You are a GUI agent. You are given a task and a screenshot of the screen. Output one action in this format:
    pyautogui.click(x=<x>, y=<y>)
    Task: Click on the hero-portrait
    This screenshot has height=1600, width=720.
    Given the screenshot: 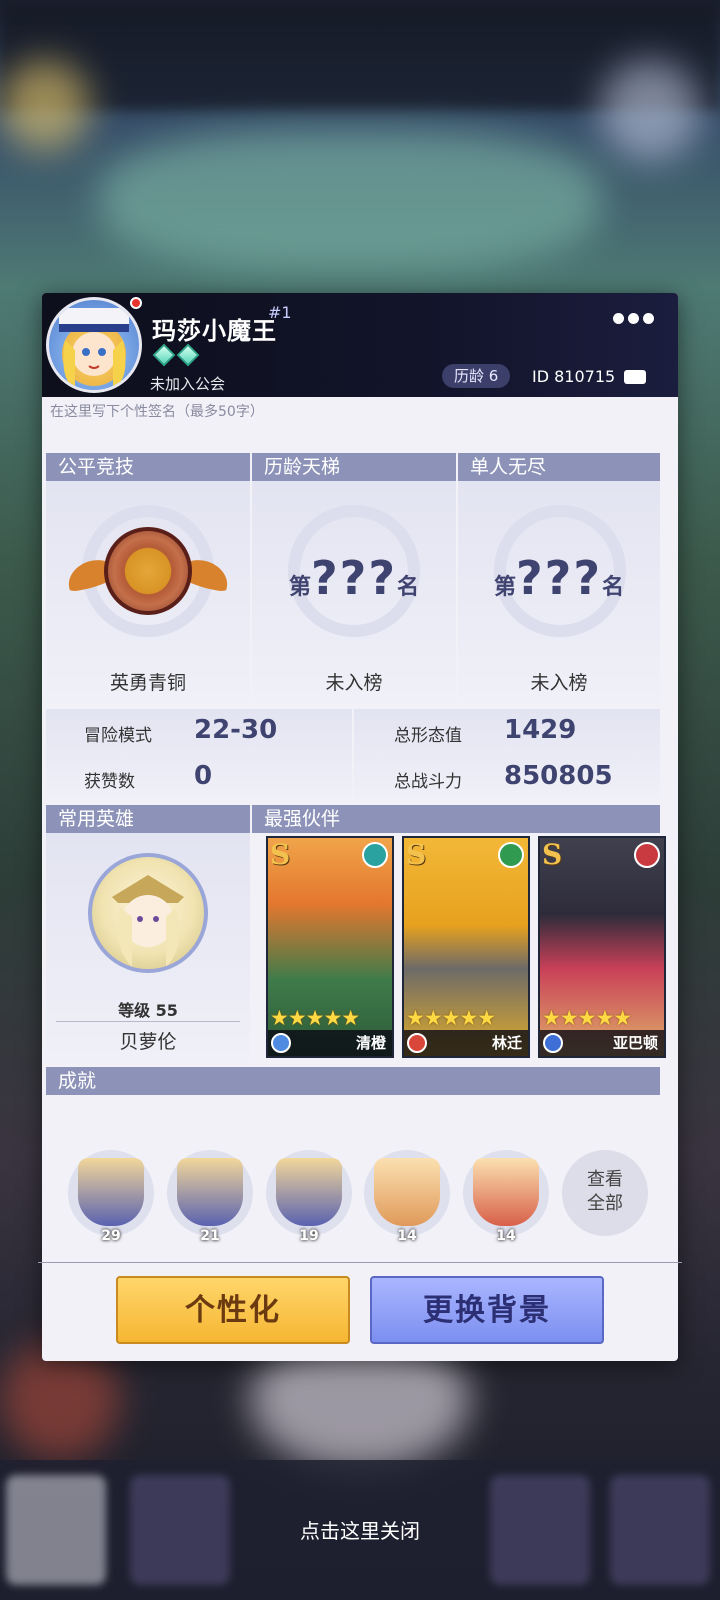 What is the action you would take?
    pyautogui.click(x=148, y=913)
    